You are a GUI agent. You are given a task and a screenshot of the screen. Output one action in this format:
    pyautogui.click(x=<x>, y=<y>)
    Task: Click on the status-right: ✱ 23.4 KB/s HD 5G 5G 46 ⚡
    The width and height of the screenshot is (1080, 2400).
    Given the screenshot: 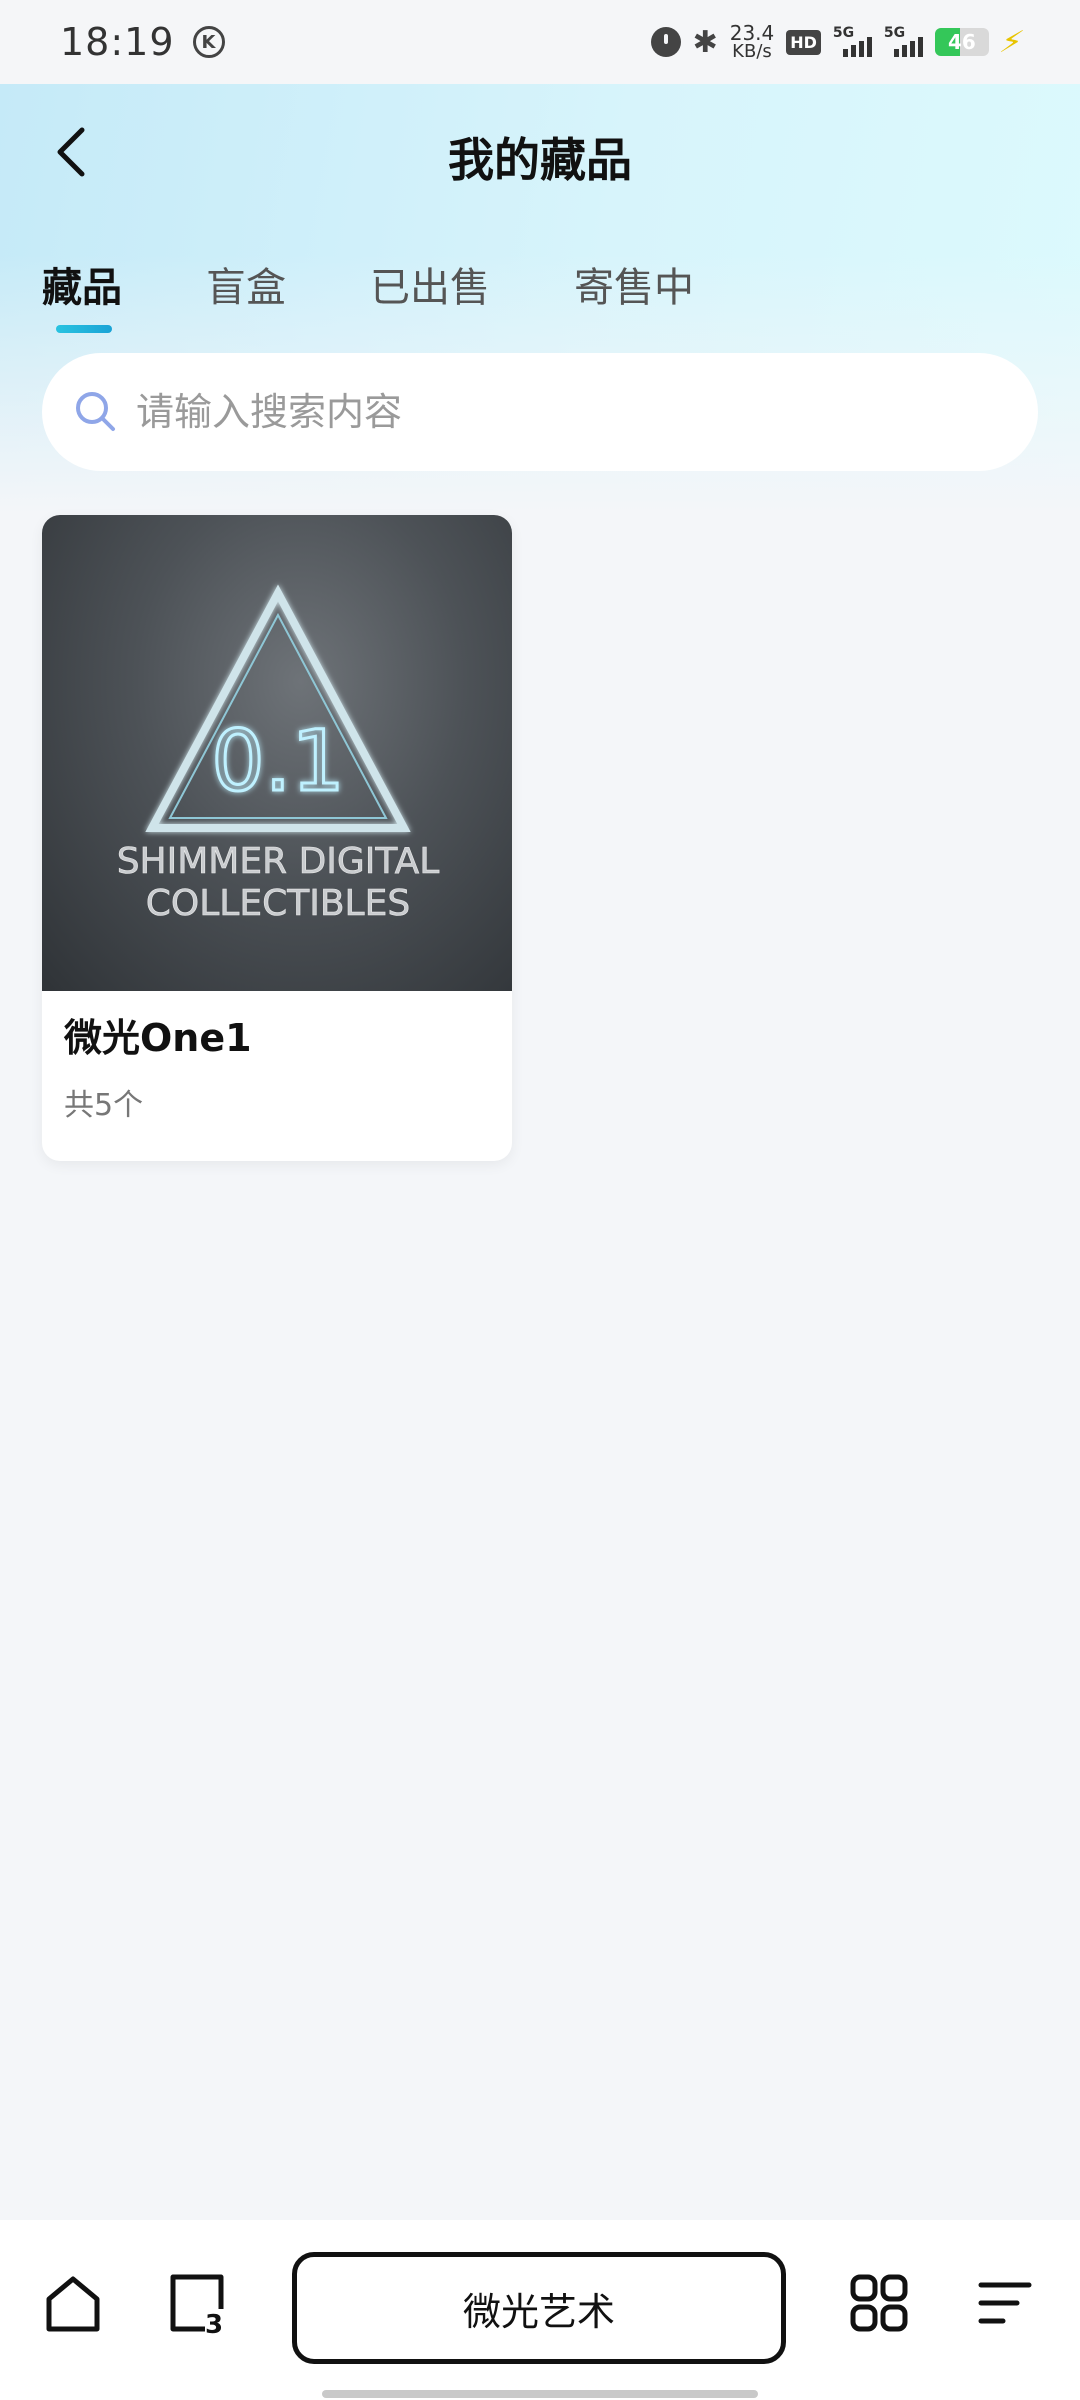 What is the action you would take?
    pyautogui.click(x=838, y=42)
    